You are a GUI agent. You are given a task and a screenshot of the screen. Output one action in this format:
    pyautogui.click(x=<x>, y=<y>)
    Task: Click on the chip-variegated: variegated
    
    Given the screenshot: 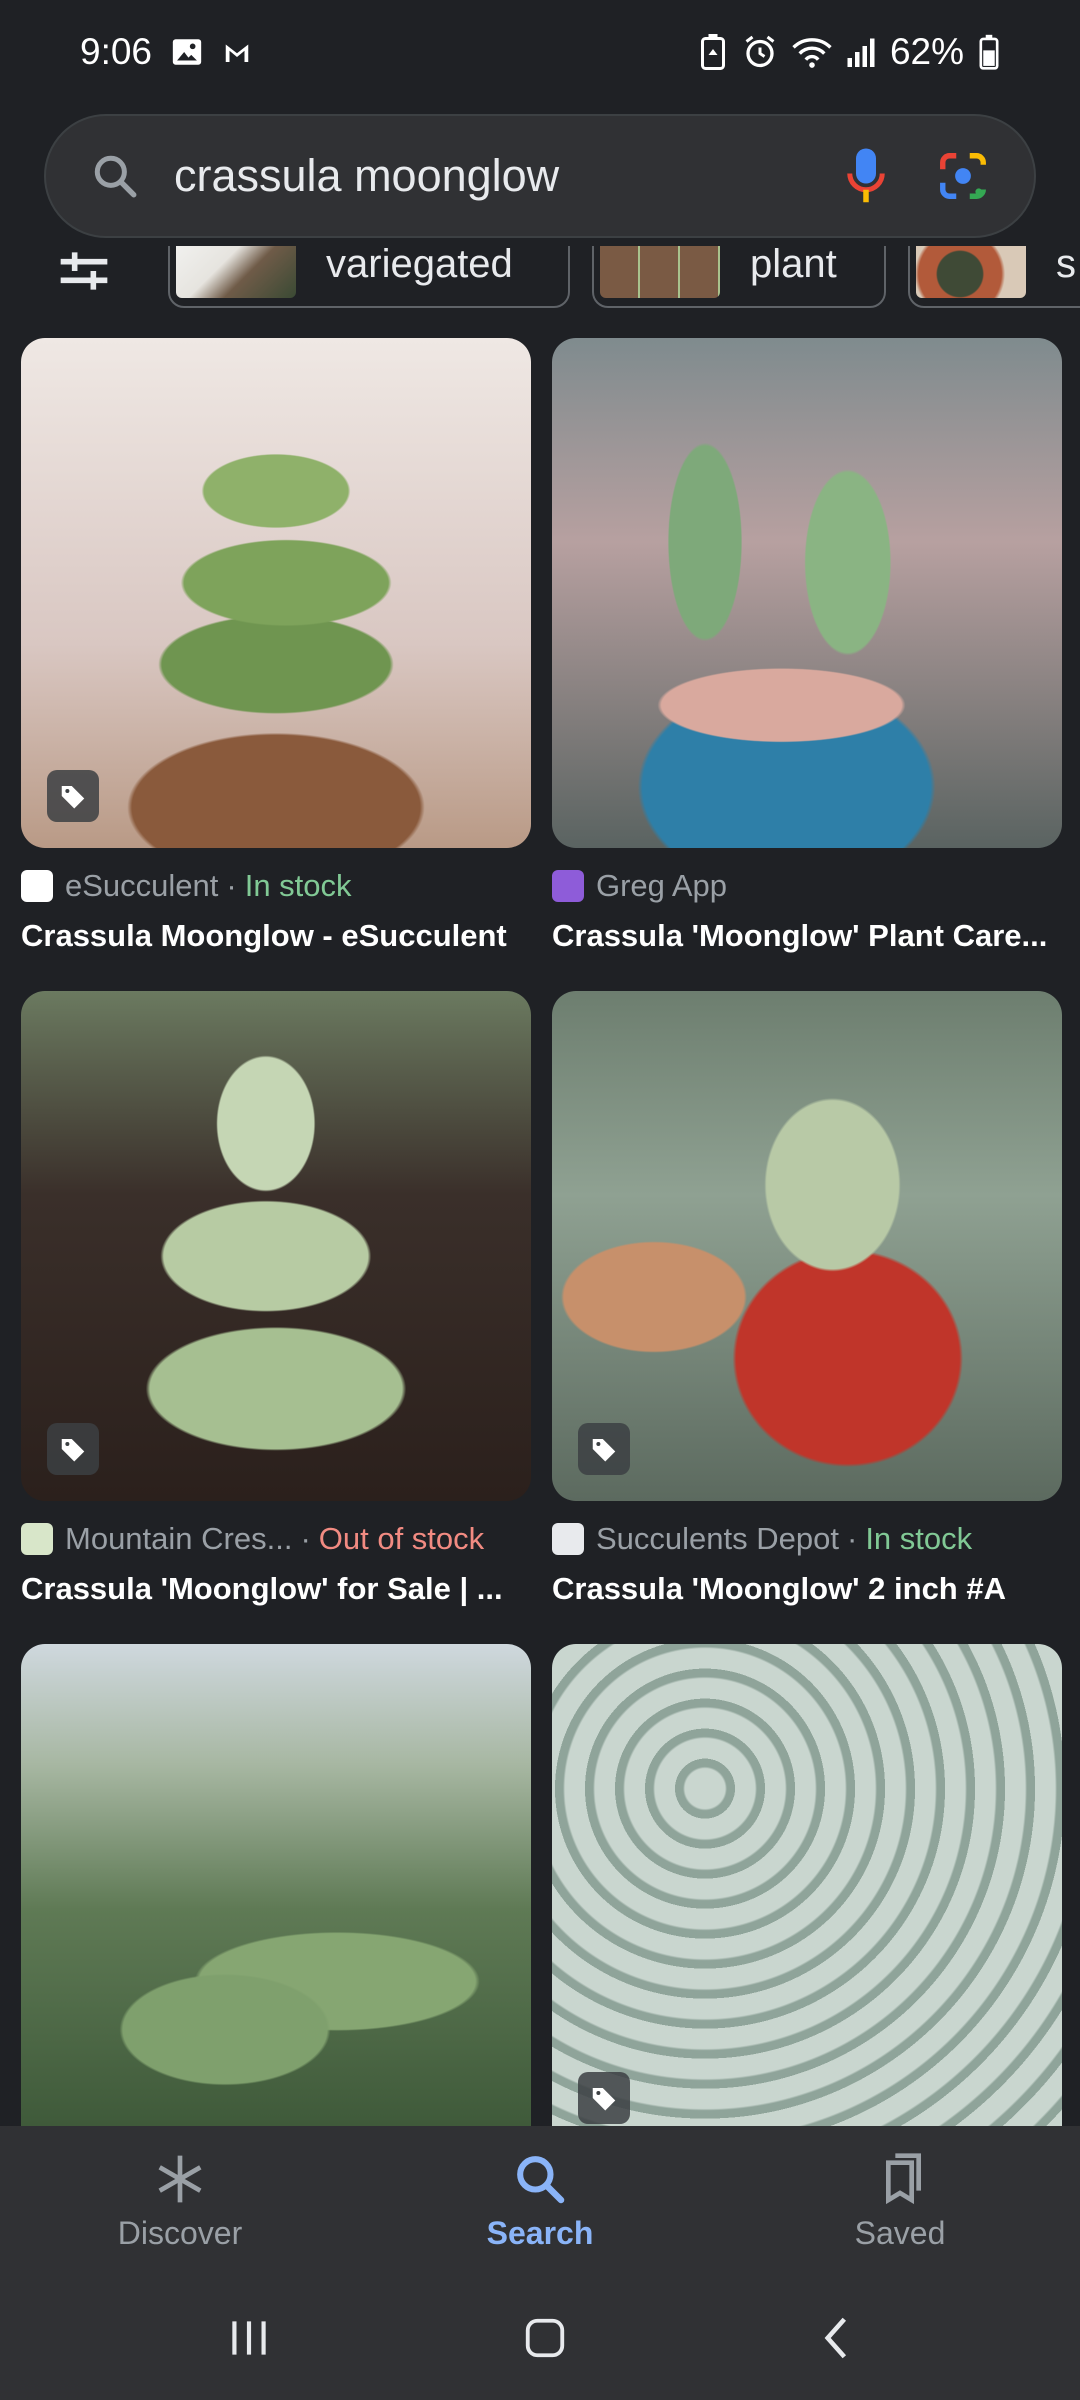 What is the action you would take?
    pyautogui.click(x=369, y=277)
    